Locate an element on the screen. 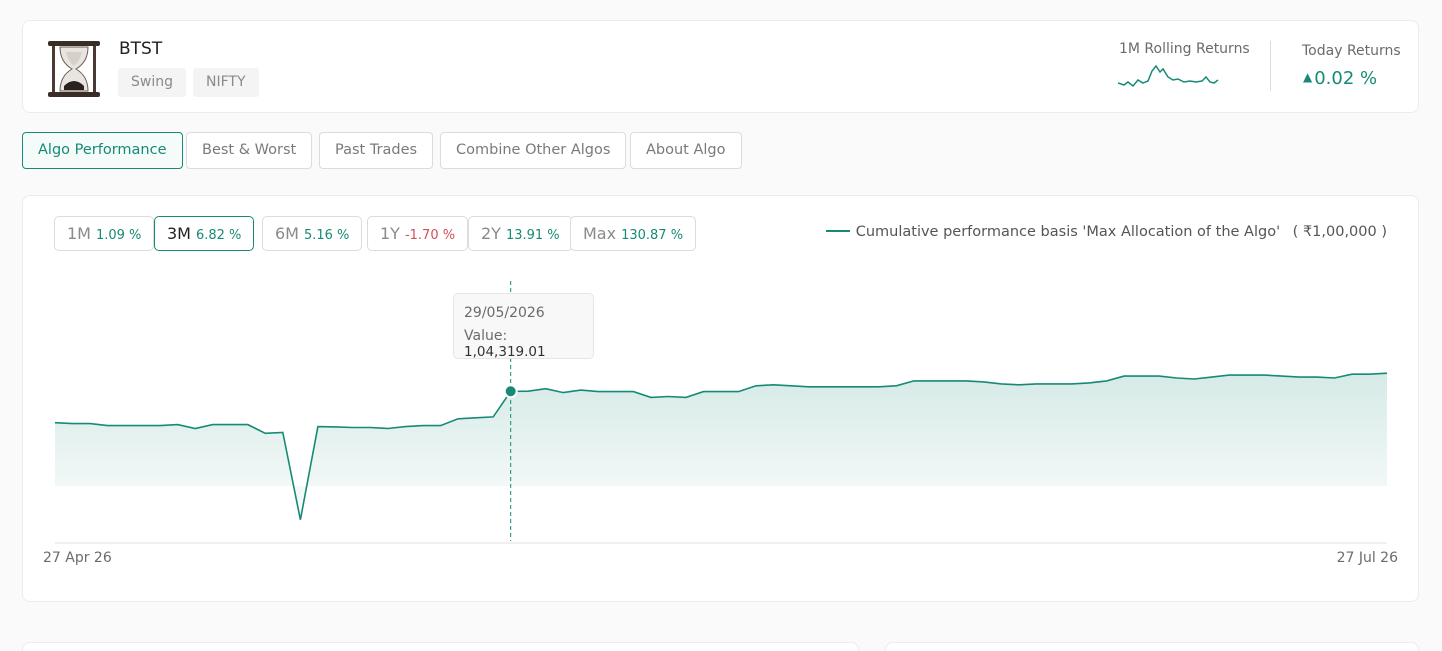 The height and width of the screenshot is (651, 1442). today-returns-value: ▲ 0.02 % is located at coordinates (1340, 78).